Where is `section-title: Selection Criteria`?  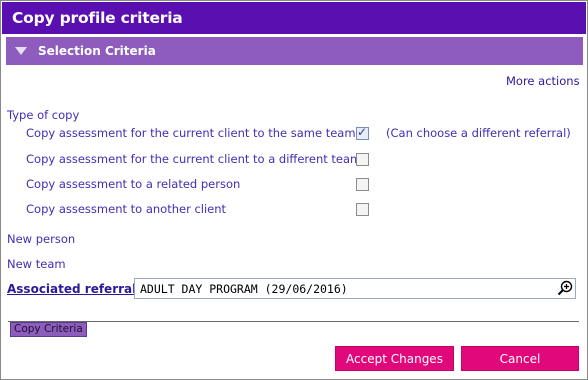
section-title: Selection Criteria is located at coordinates (97, 51).